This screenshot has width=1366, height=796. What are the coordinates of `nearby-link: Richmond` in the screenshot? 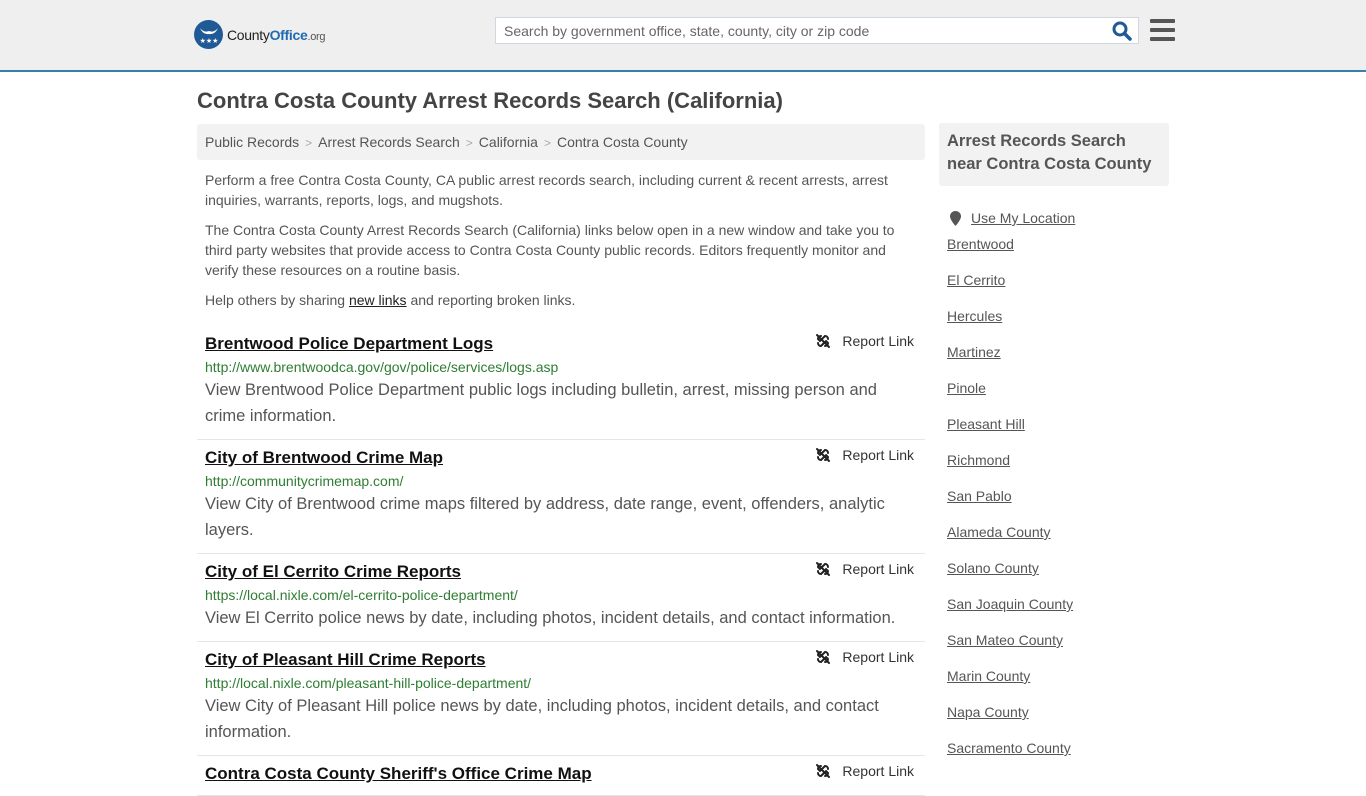 It's located at (978, 460).